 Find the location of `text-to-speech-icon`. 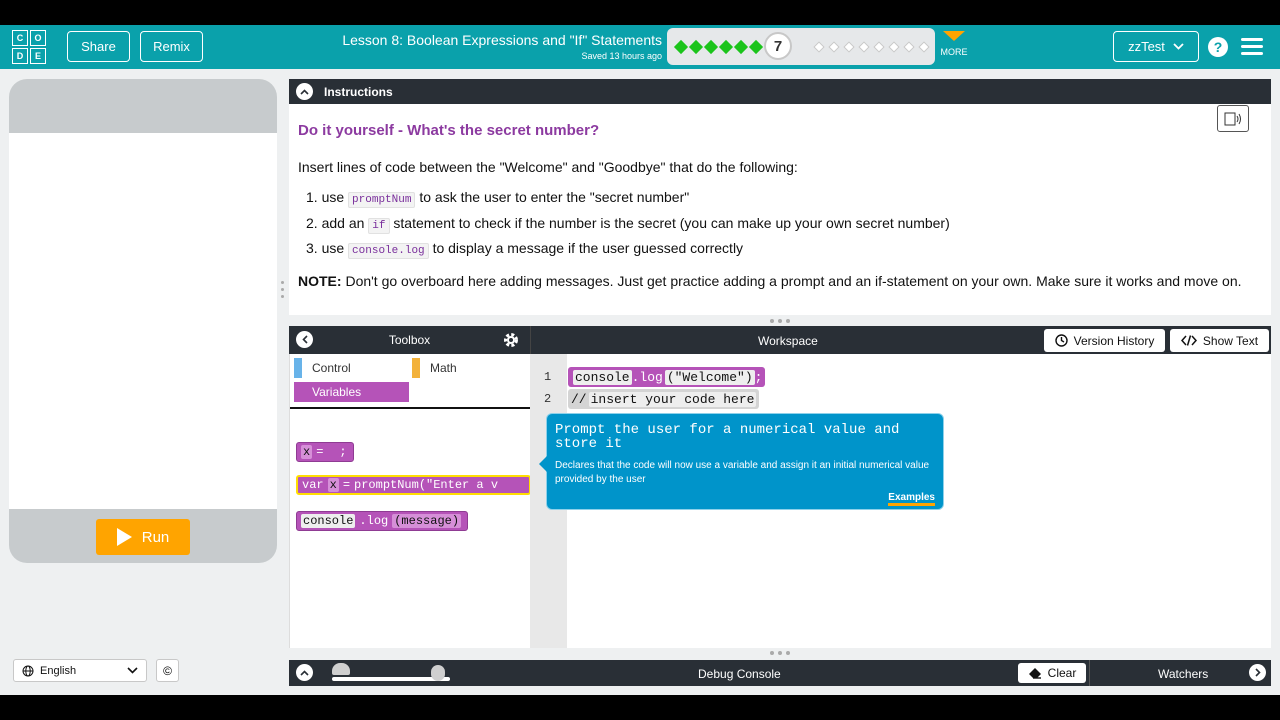

text-to-speech-icon is located at coordinates (1233, 118).